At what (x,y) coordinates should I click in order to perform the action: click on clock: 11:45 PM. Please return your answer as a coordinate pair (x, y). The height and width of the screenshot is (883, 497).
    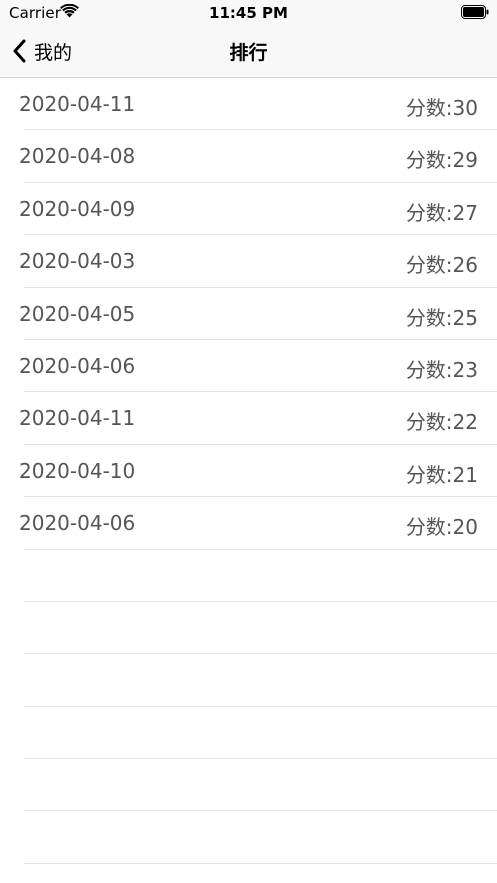
    Looking at the image, I should click on (248, 13).